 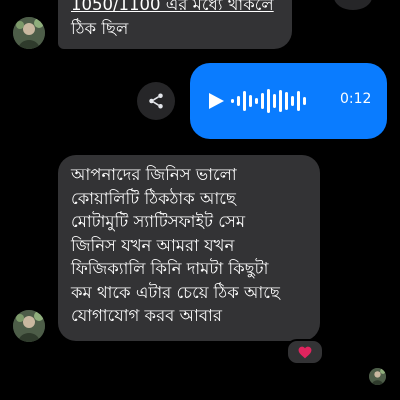 I want to click on message-bubble-price: 1050/1100 এর মধ্যে থাকলে ঠিক ছিল, so click(x=175, y=24).